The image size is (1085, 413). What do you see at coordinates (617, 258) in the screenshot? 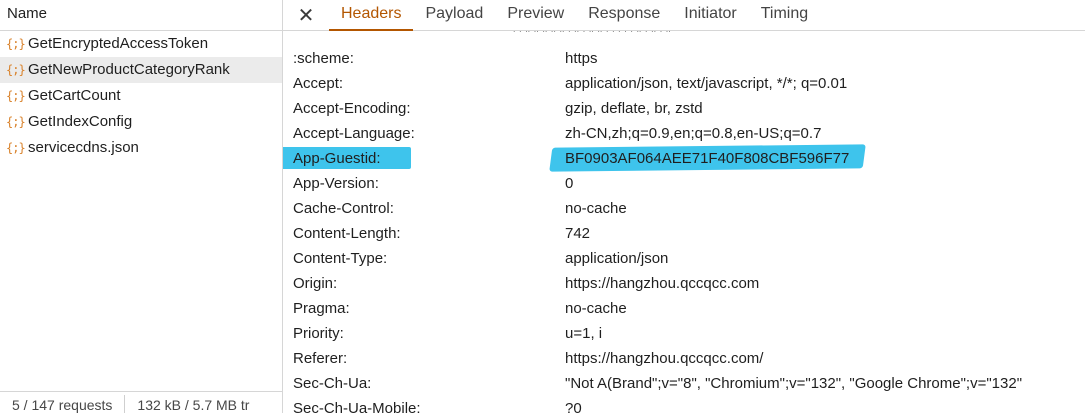
I see `header-value: application/json` at bounding box center [617, 258].